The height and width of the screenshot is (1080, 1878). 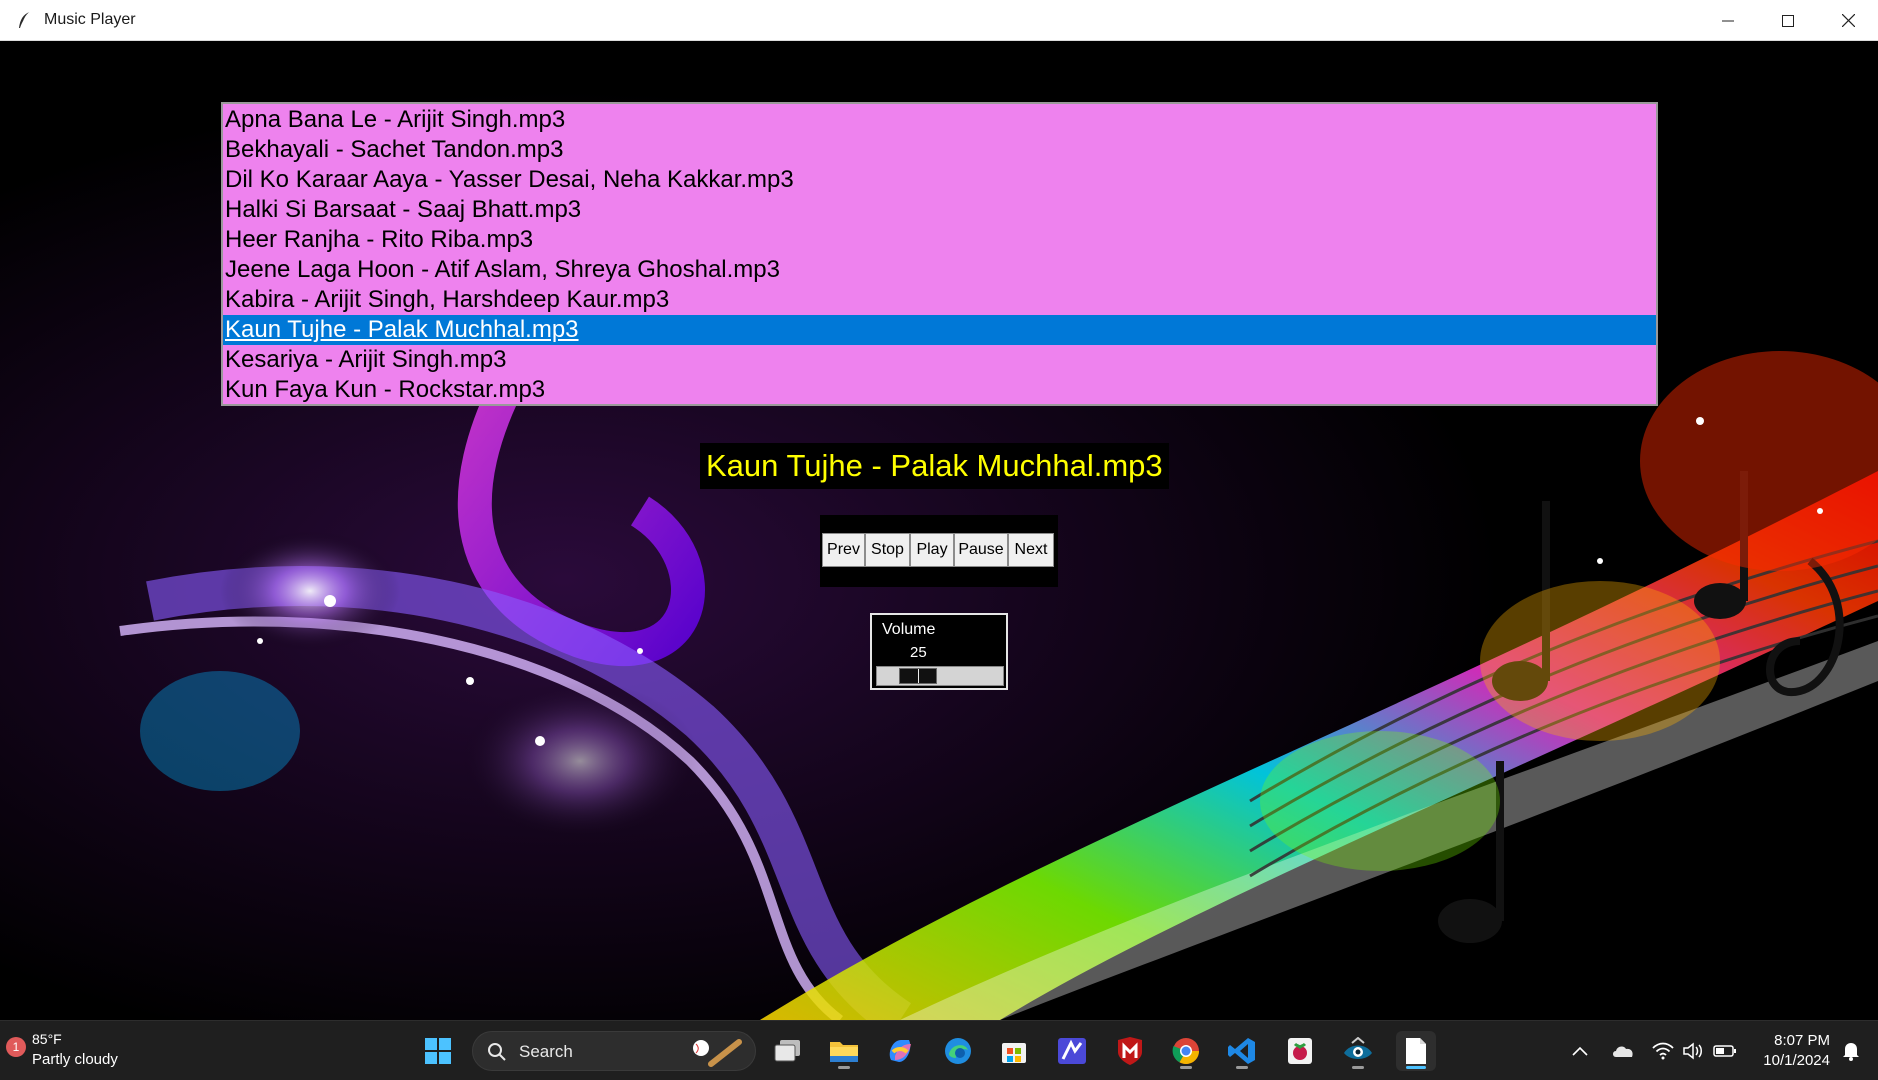 I want to click on maximize-button, so click(x=1788, y=20).